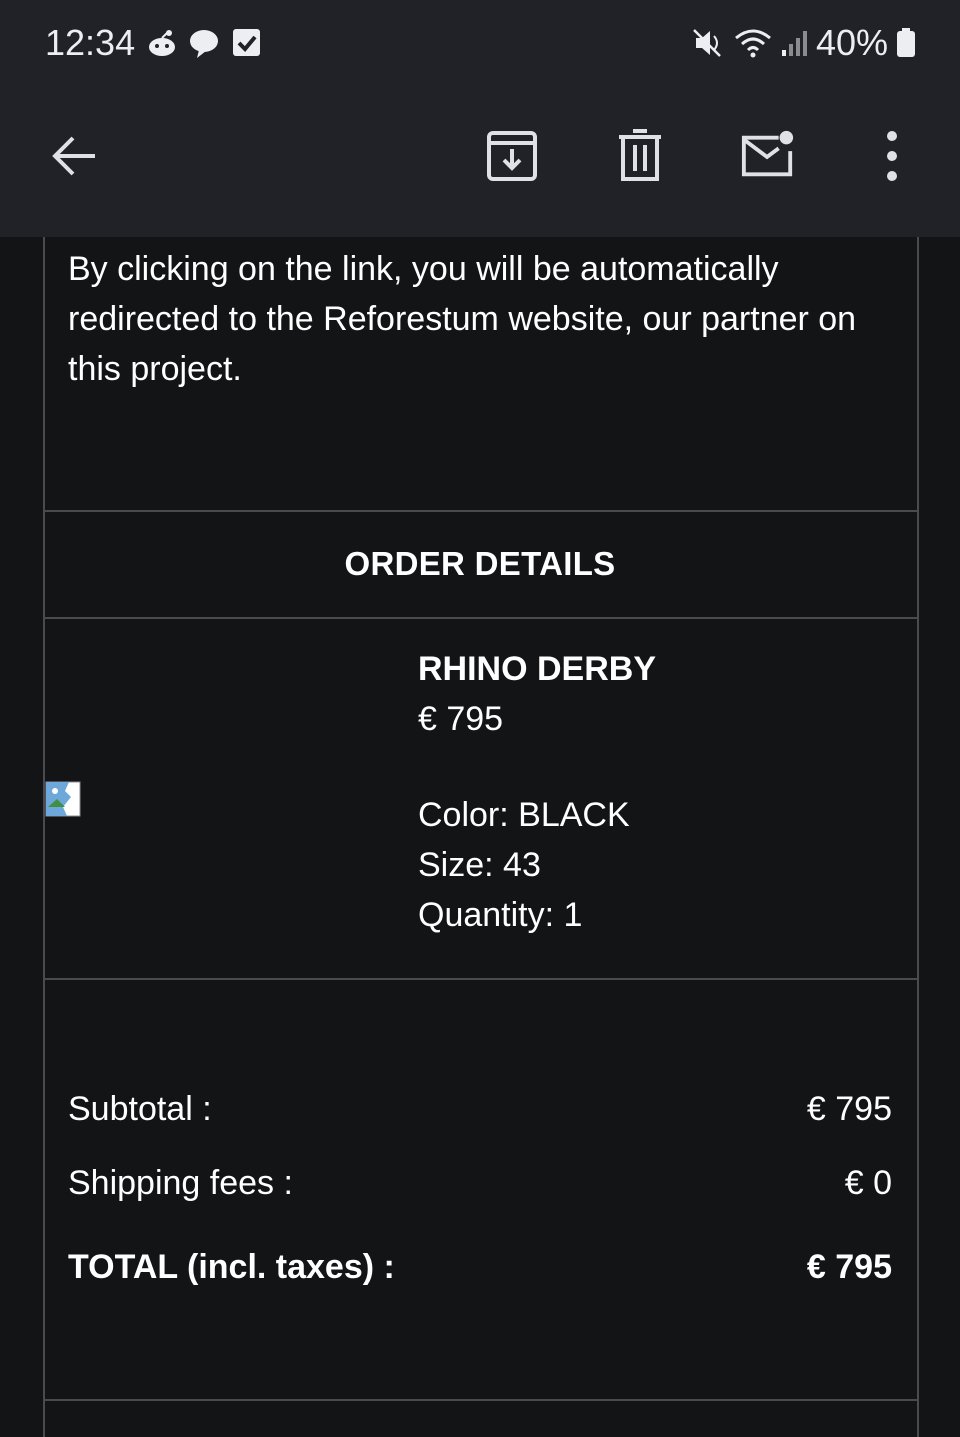 This screenshot has height=1437, width=960. I want to click on trash-icon, so click(640, 155).